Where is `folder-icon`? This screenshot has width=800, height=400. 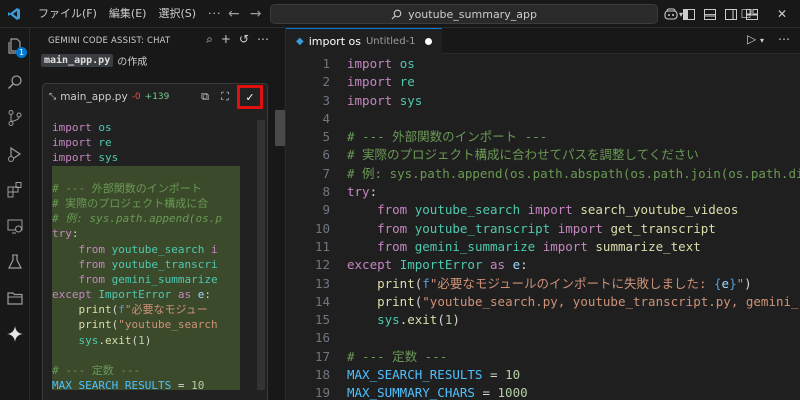 folder-icon is located at coordinates (15, 298).